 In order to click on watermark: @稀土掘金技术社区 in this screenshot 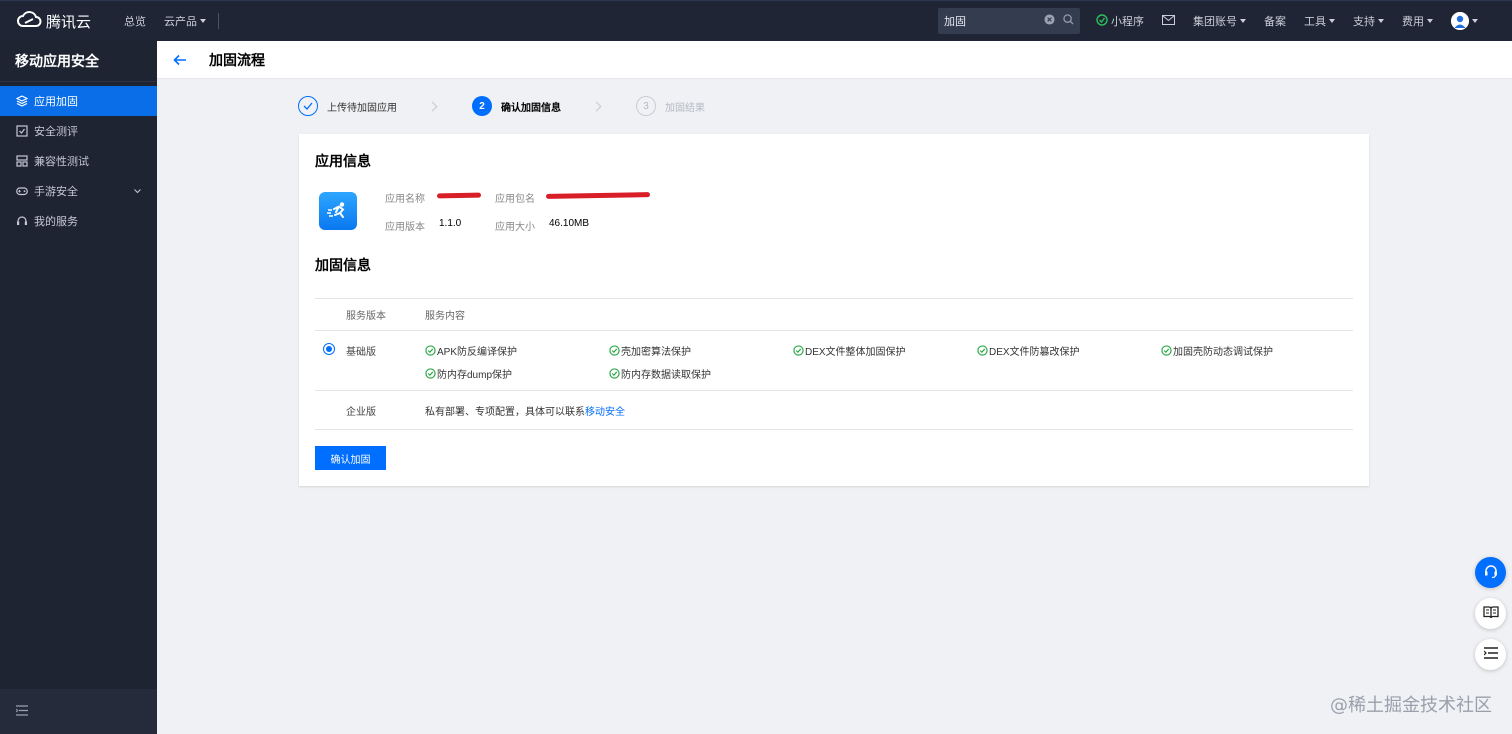, I will do `click(1411, 705)`.